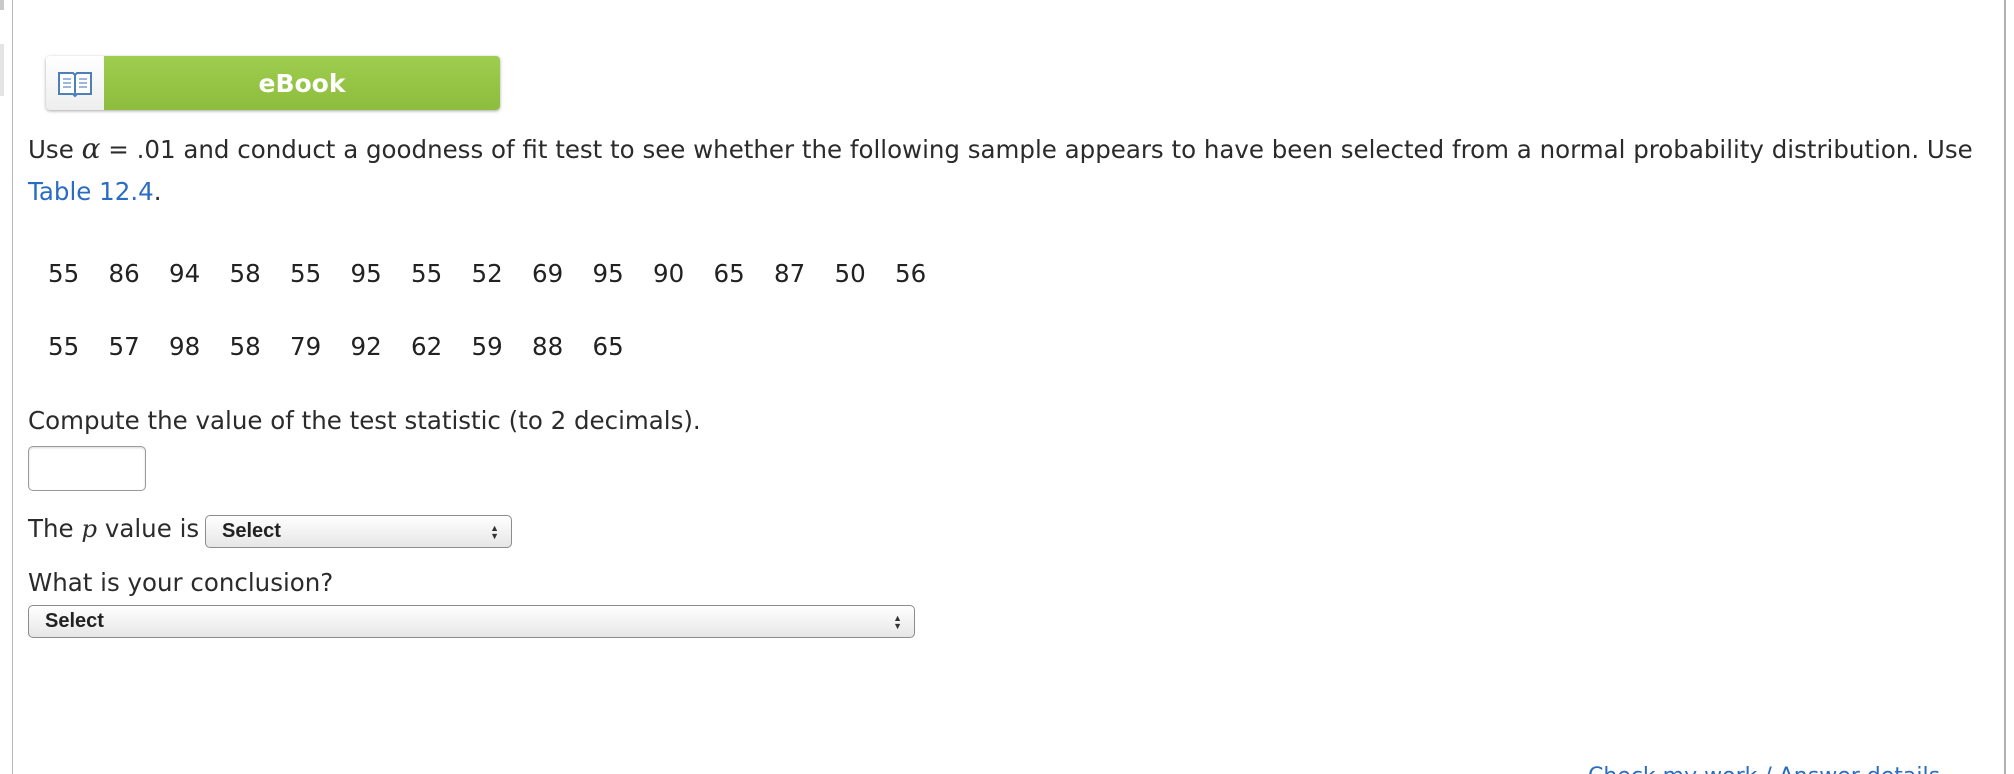 The image size is (2014, 774). What do you see at coordinates (669, 273) in the screenshot?
I see `sample-value: 90` at bounding box center [669, 273].